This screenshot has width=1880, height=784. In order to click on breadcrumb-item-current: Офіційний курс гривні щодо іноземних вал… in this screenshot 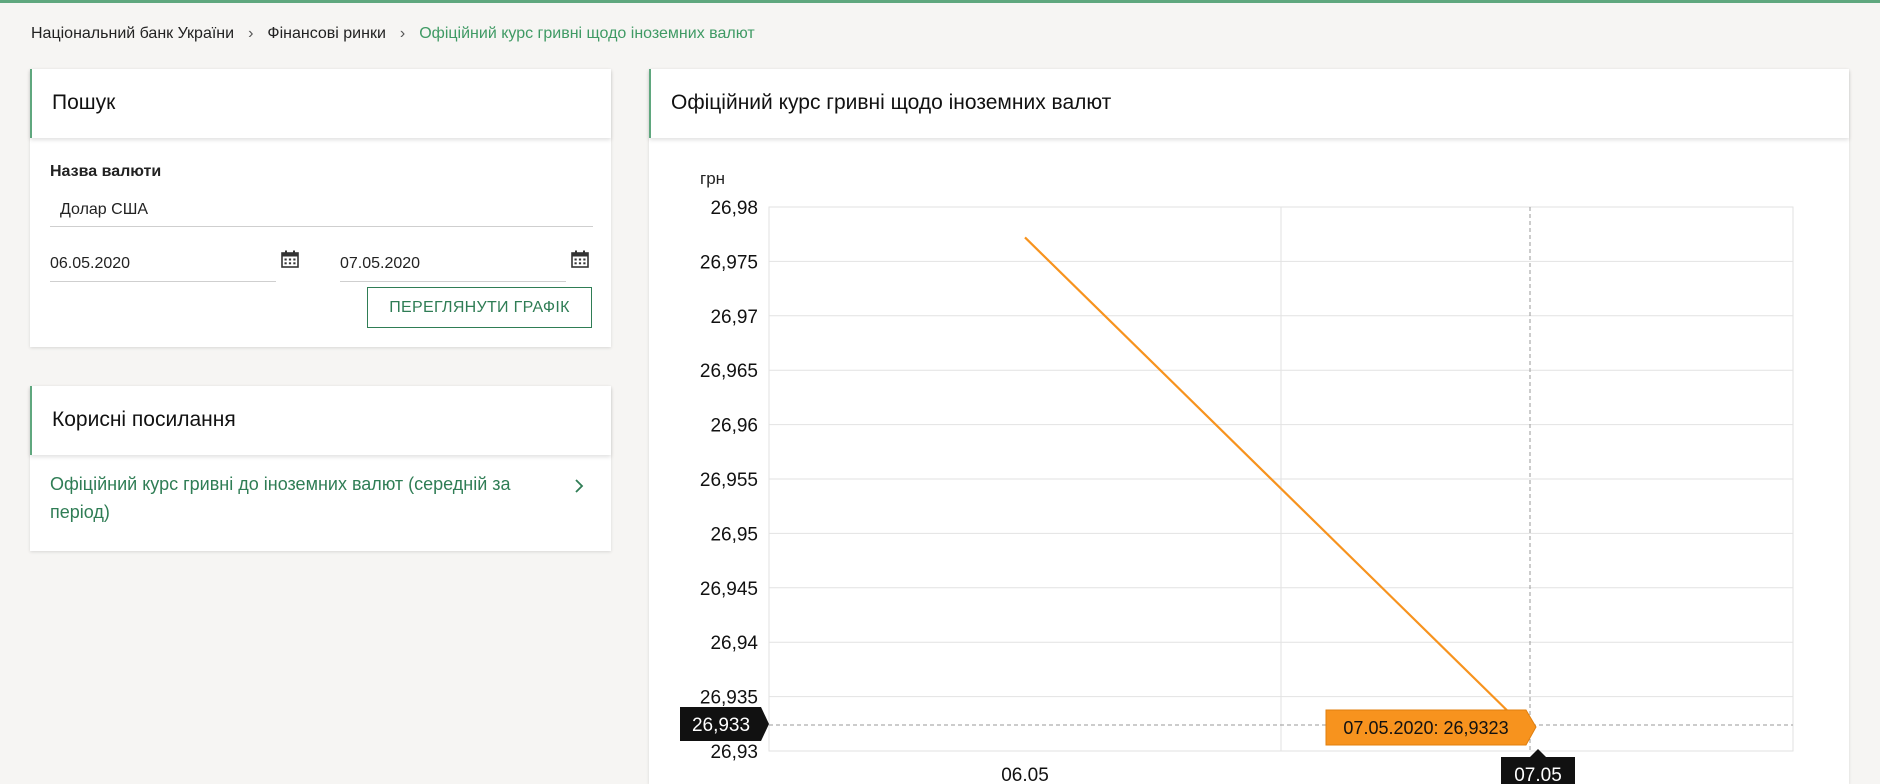, I will do `click(587, 33)`.